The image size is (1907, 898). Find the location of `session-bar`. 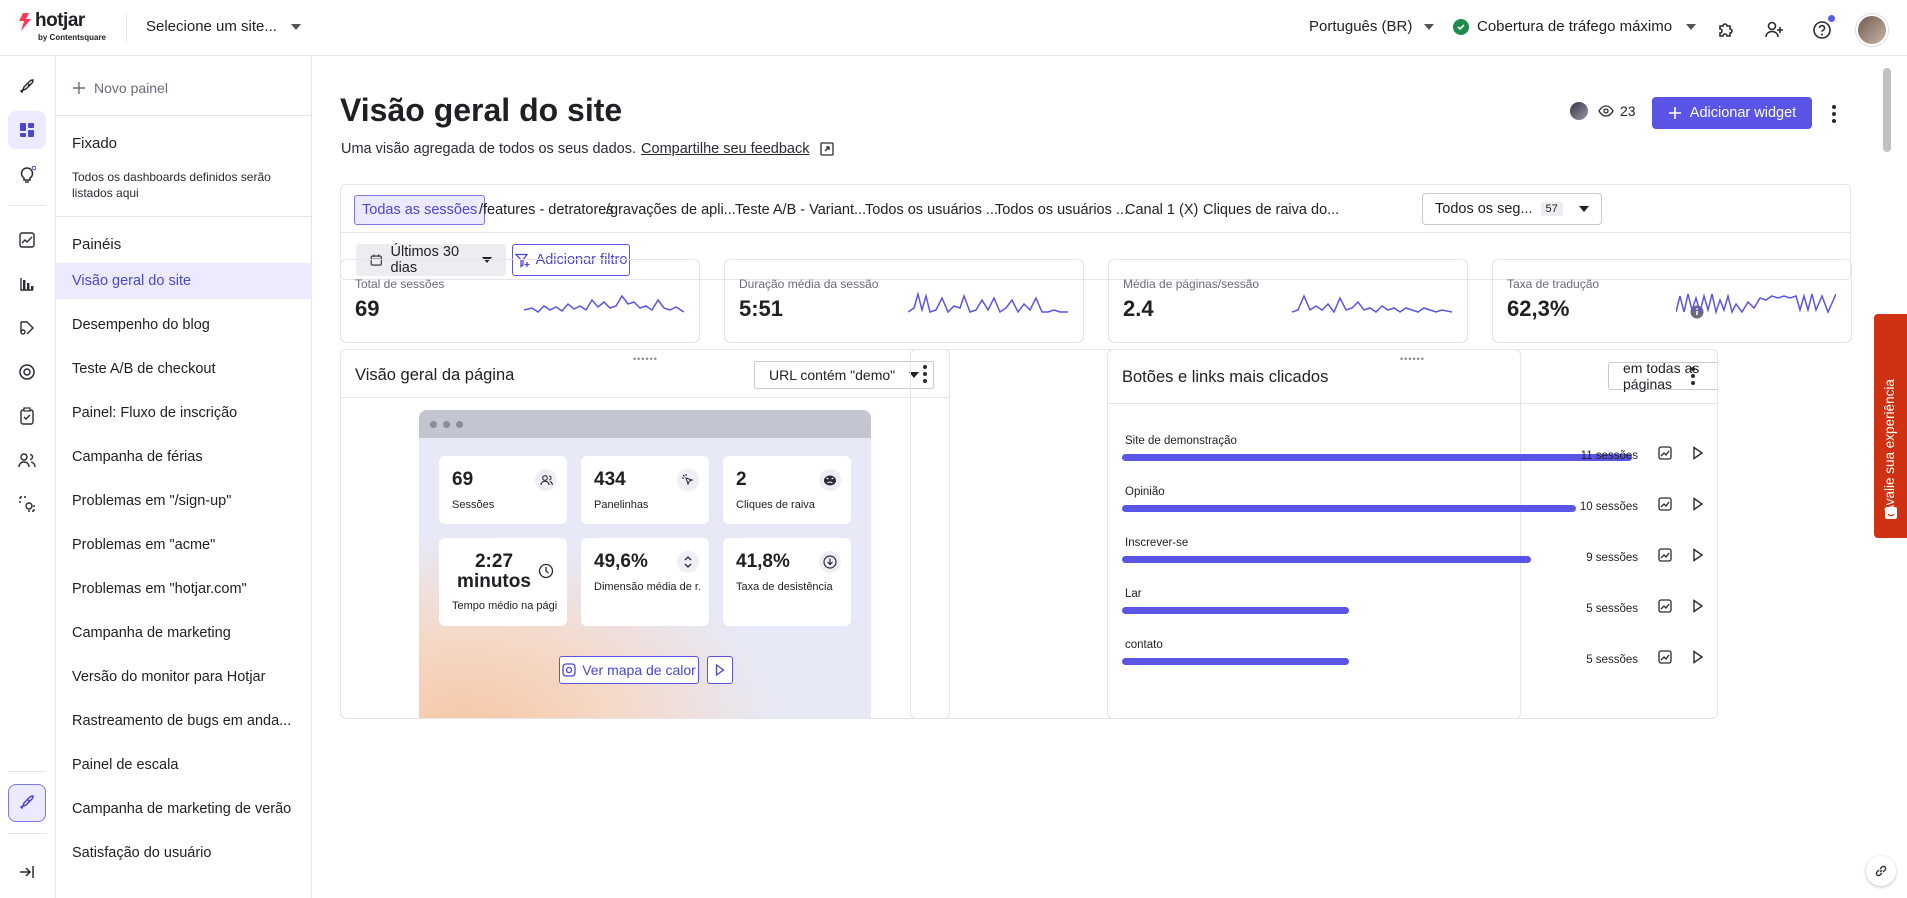

session-bar is located at coordinates (1235, 610).